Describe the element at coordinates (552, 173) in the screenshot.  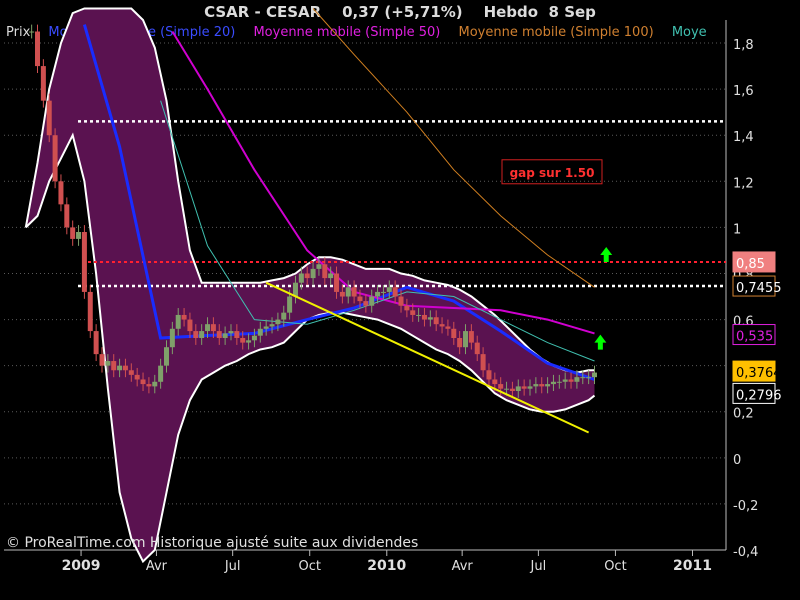
I see `gap-annotation-text: gap sur 1.50` at that location.